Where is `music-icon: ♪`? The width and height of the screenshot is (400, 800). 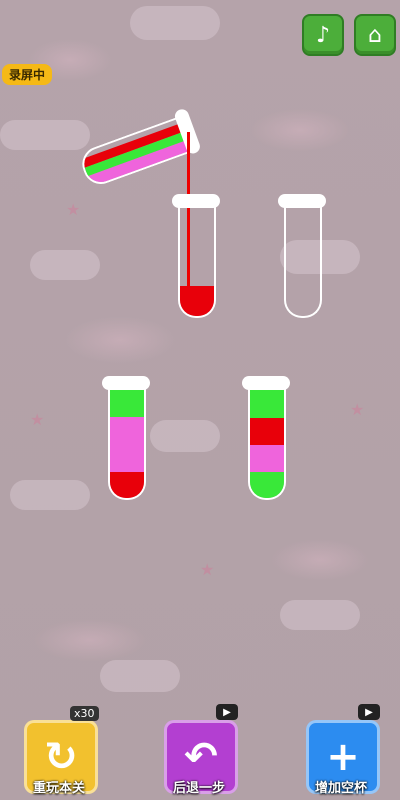
music-icon: ♪ is located at coordinates (323, 35).